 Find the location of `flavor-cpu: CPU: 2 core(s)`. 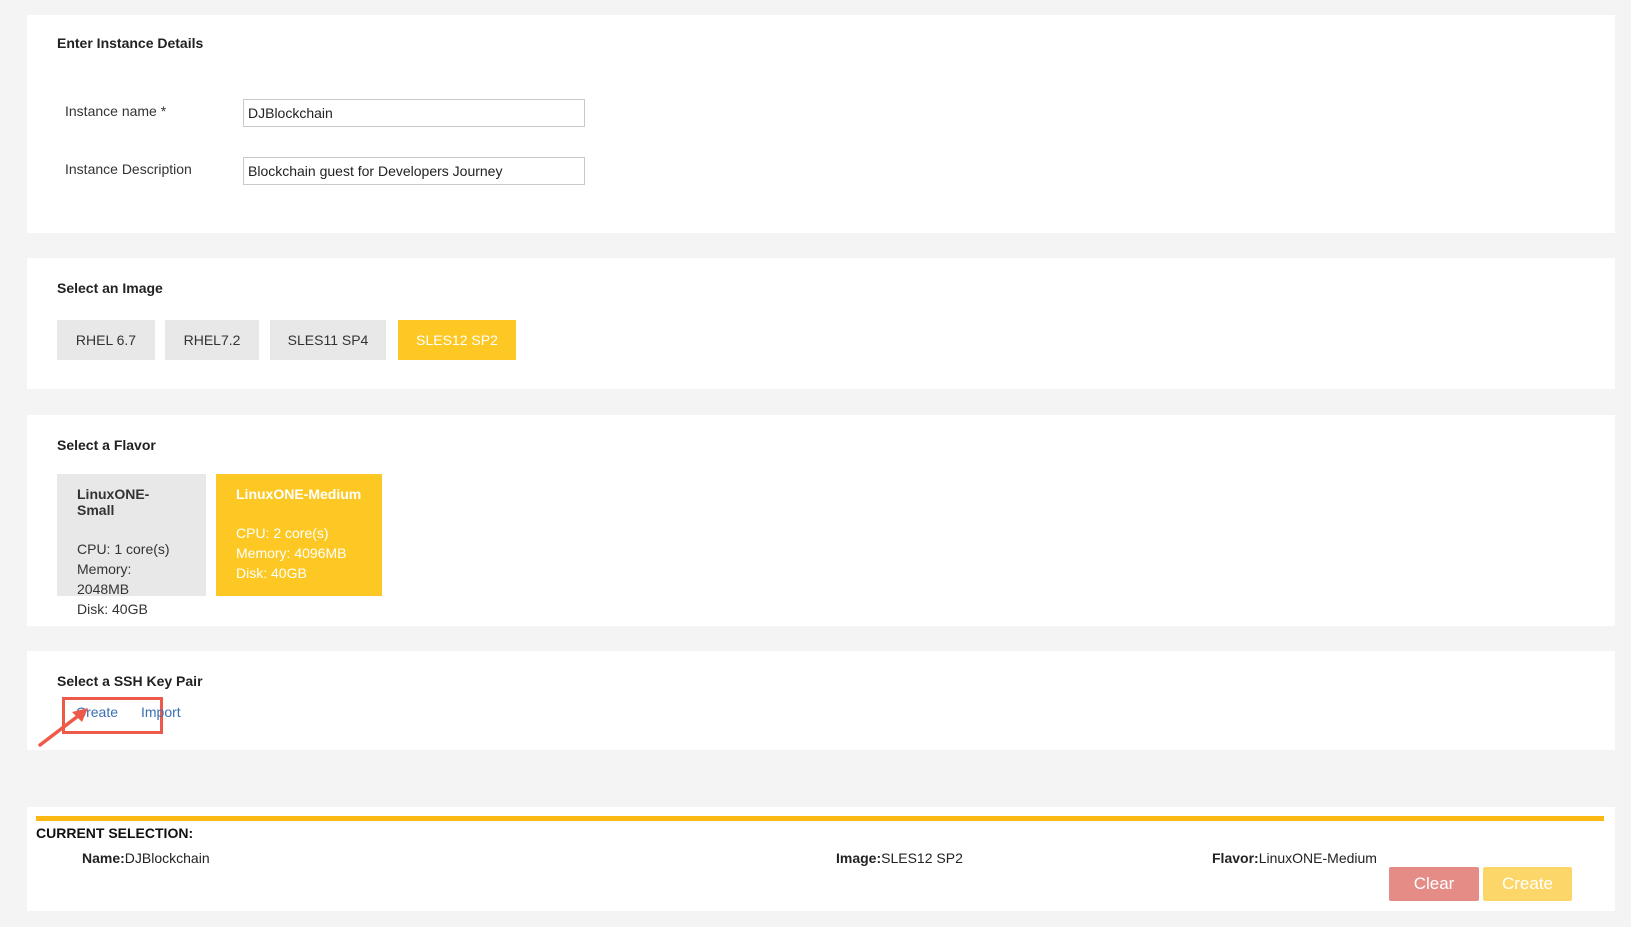

flavor-cpu: CPU: 2 core(s) is located at coordinates (282, 533).